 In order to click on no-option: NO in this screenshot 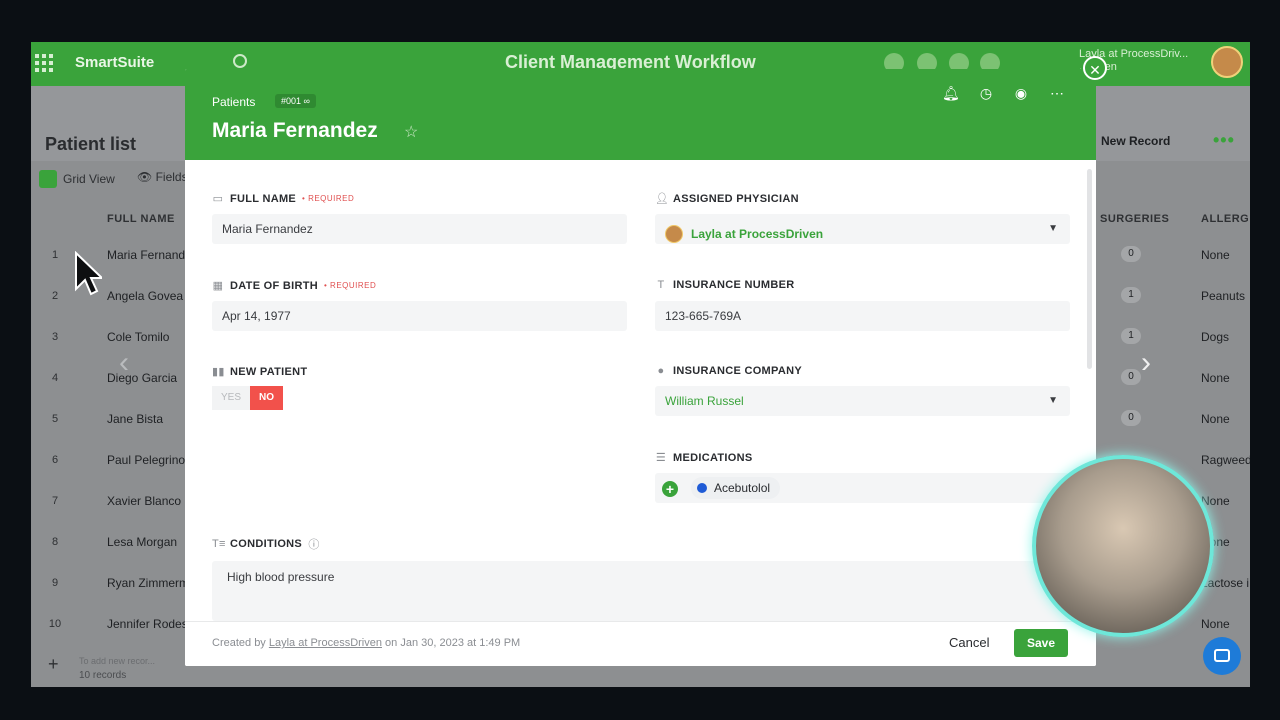, I will do `click(267, 398)`.